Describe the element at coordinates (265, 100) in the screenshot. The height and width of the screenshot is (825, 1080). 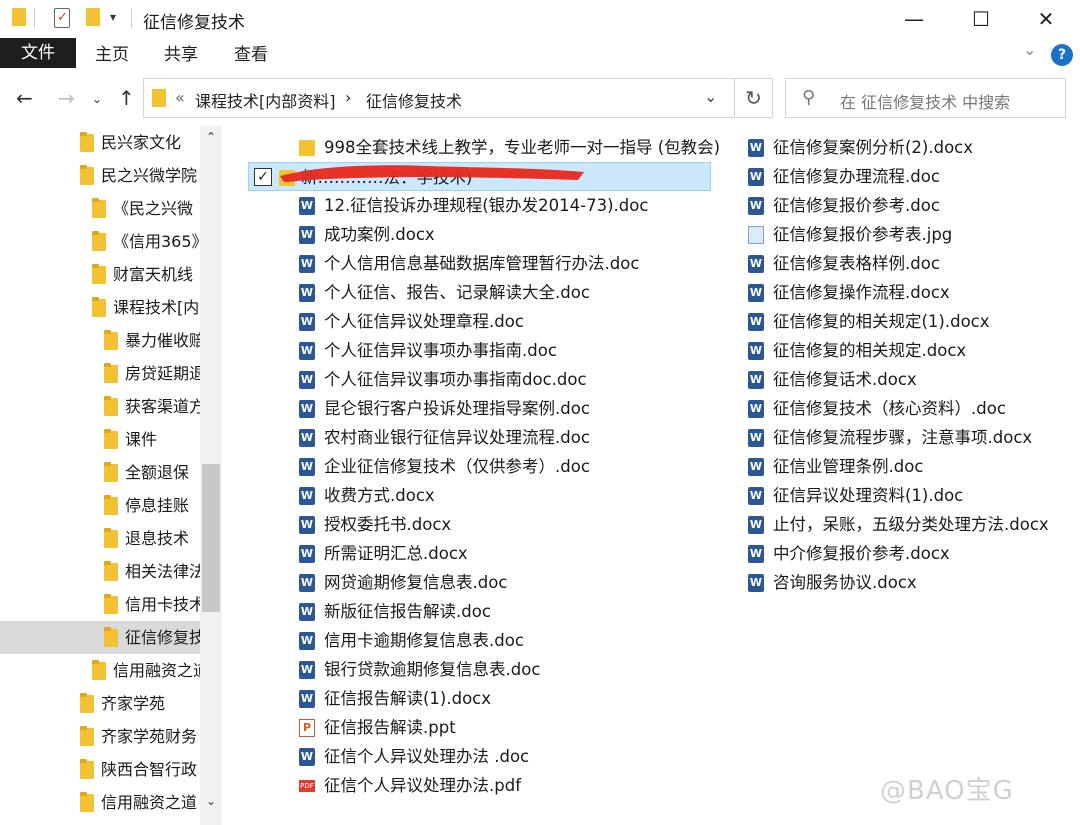
I see `breadcrumb-item: 课程技术[内部资料]` at that location.